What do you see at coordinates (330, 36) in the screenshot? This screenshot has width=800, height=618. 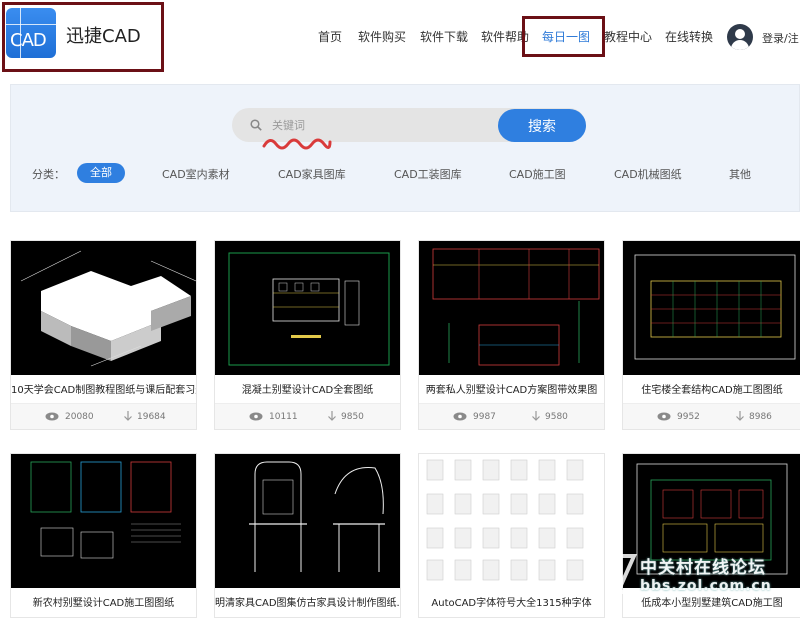 I see `nav-item-home: 首页` at bounding box center [330, 36].